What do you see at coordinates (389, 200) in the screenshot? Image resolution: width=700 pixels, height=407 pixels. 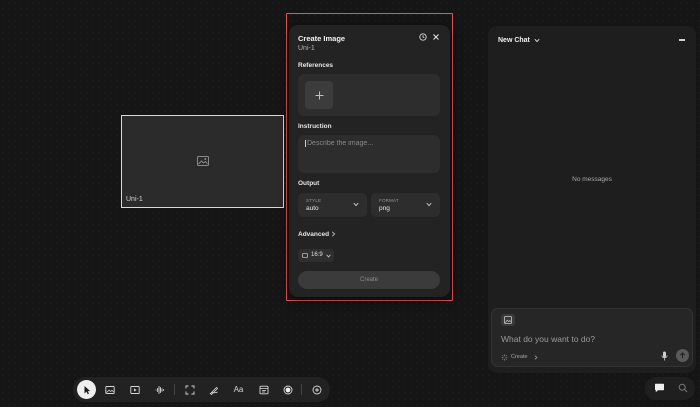 I see `format-label: FORMAT` at bounding box center [389, 200].